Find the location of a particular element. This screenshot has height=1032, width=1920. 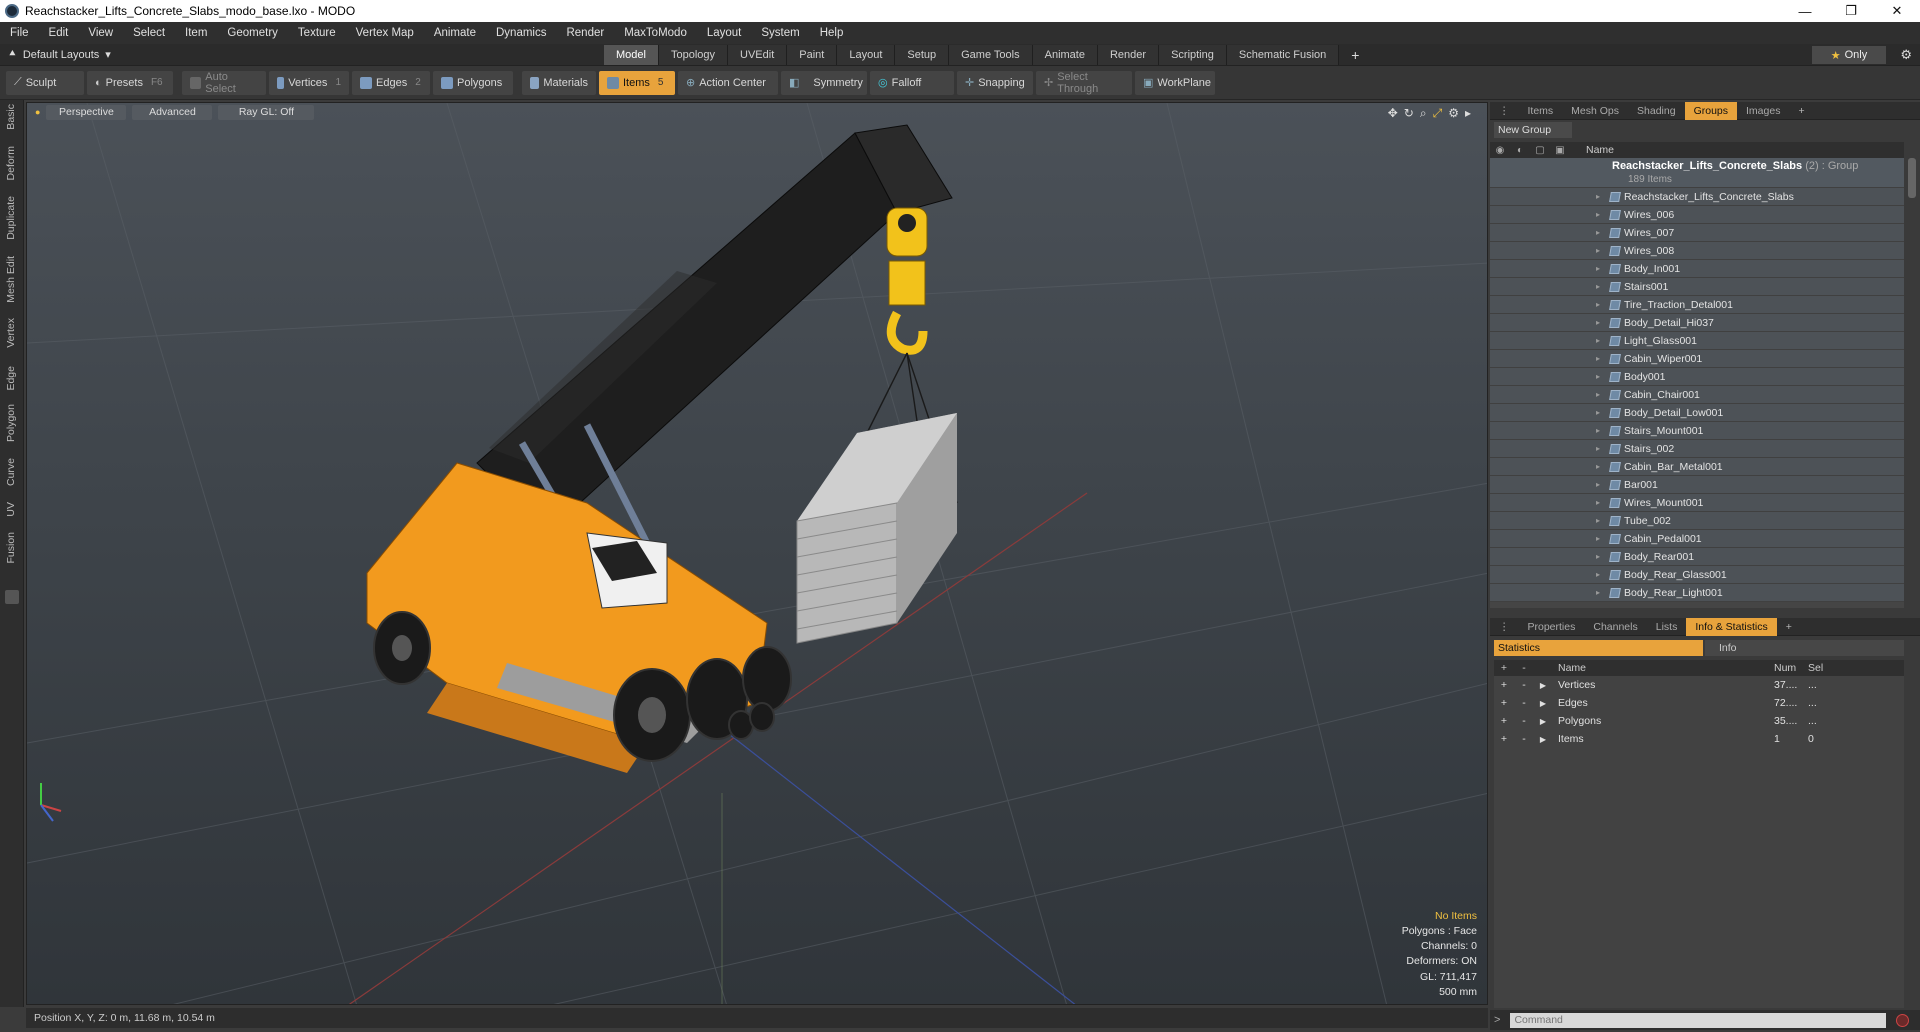

list-item: ▸ Stairs_002 is located at coordinates (1697, 449).